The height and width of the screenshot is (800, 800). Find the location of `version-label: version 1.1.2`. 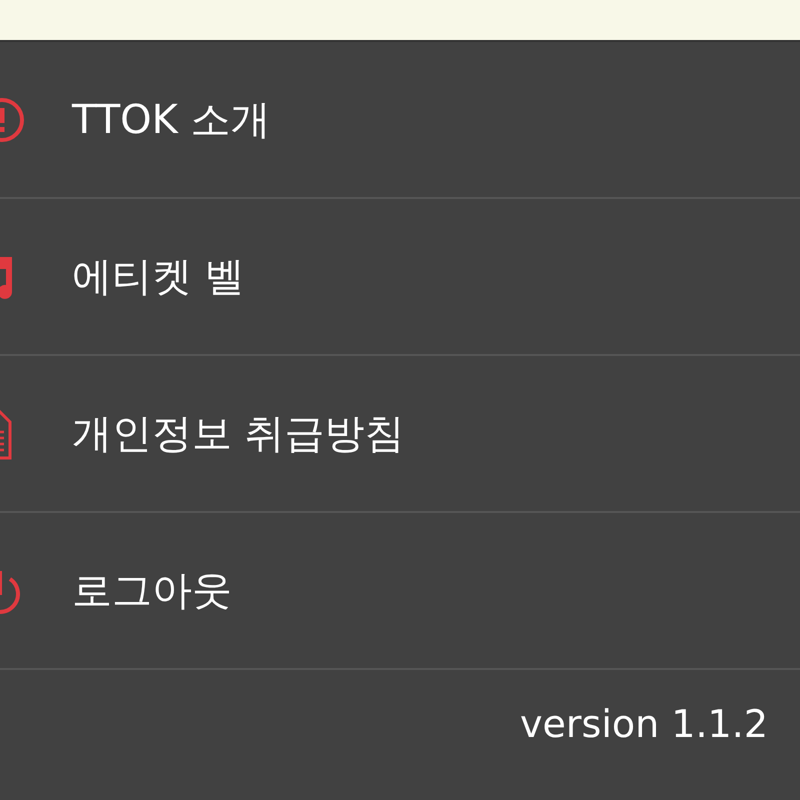

version-label: version 1.1.2 is located at coordinates (644, 724).